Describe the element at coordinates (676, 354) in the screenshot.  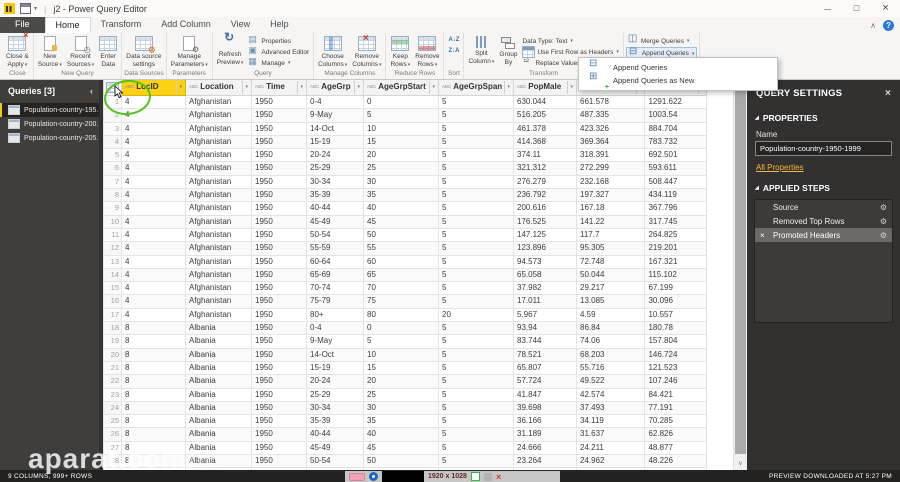
I see `cell: 146.724` at that location.